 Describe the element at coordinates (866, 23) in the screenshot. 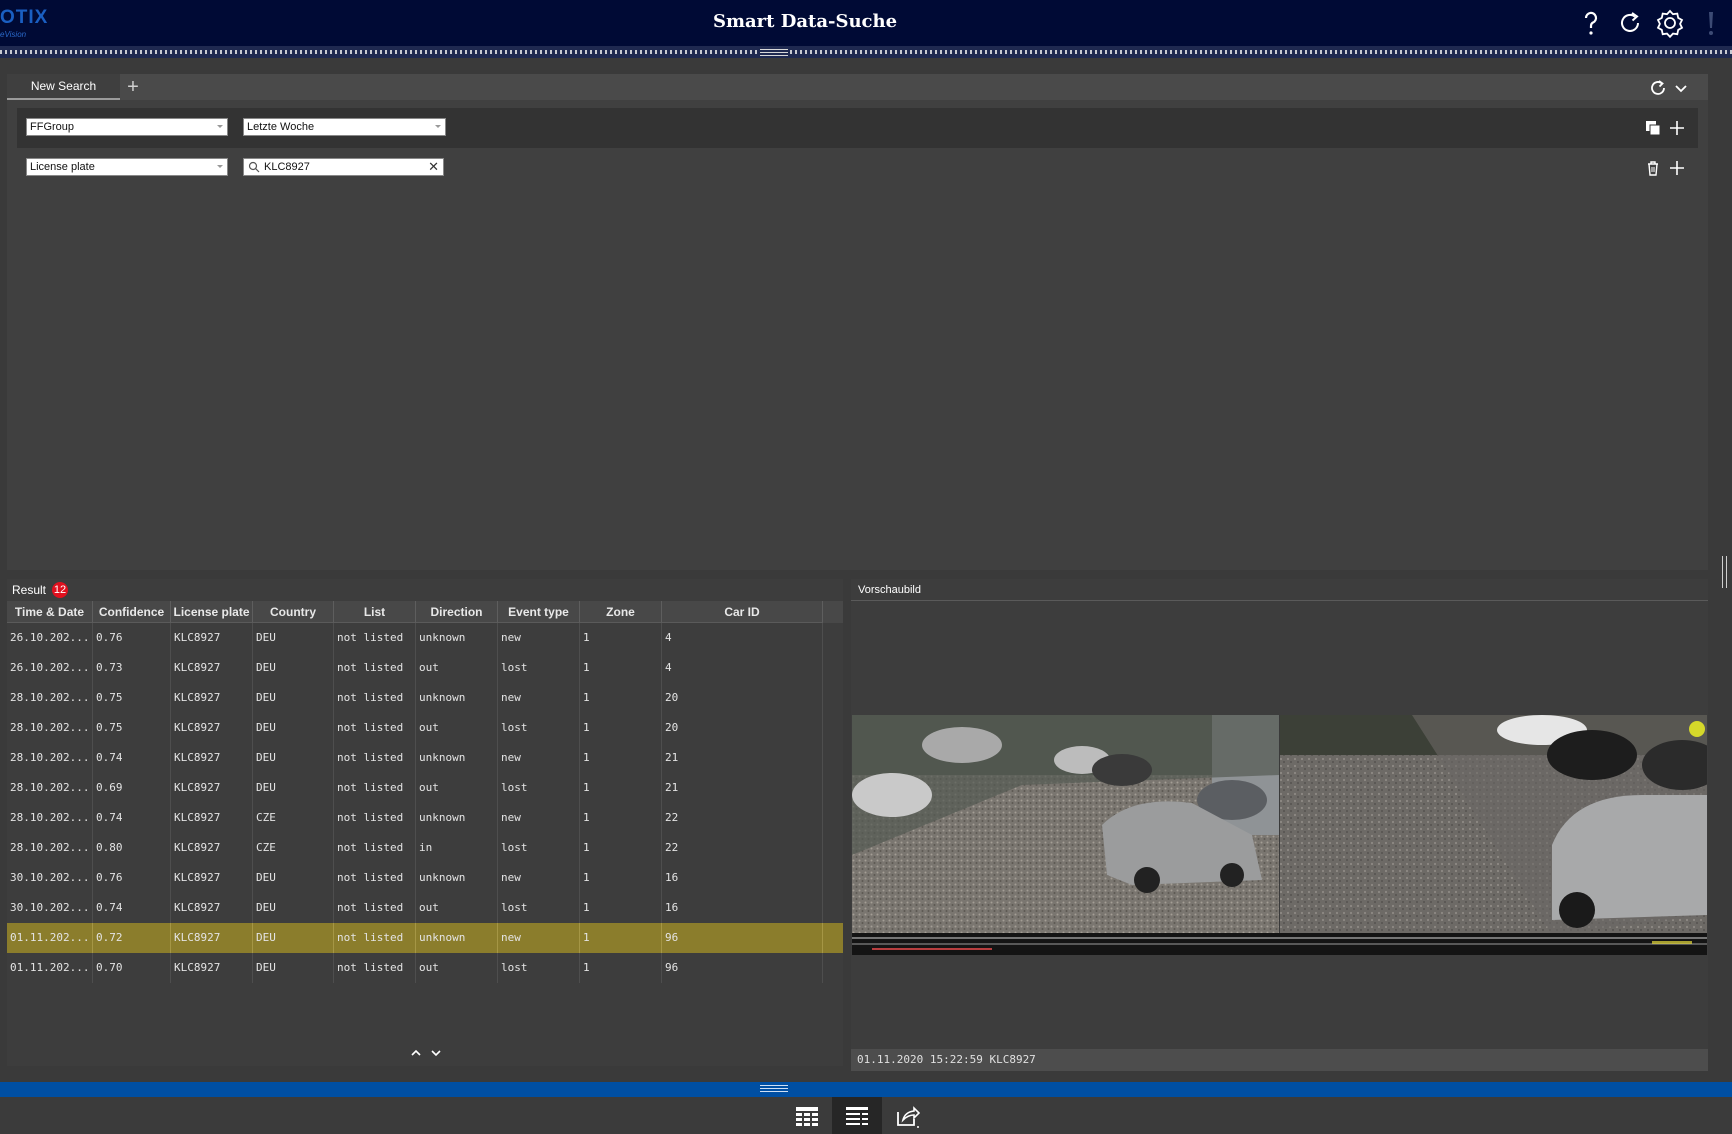

I see `title-bar: OTIX eVision Smart Data-Suche` at that location.